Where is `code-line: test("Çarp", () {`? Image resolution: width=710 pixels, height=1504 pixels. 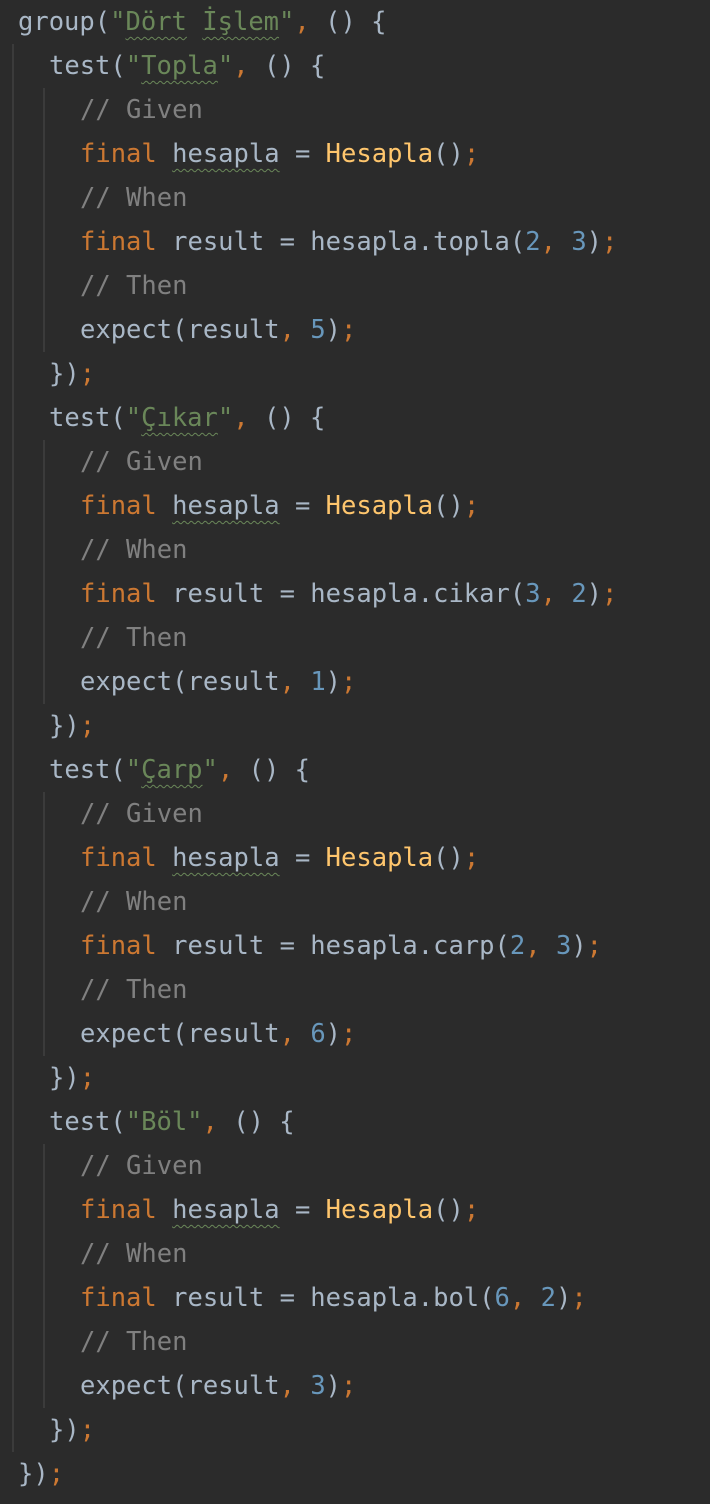 code-line: test("Çarp", () { is located at coordinates (179, 770).